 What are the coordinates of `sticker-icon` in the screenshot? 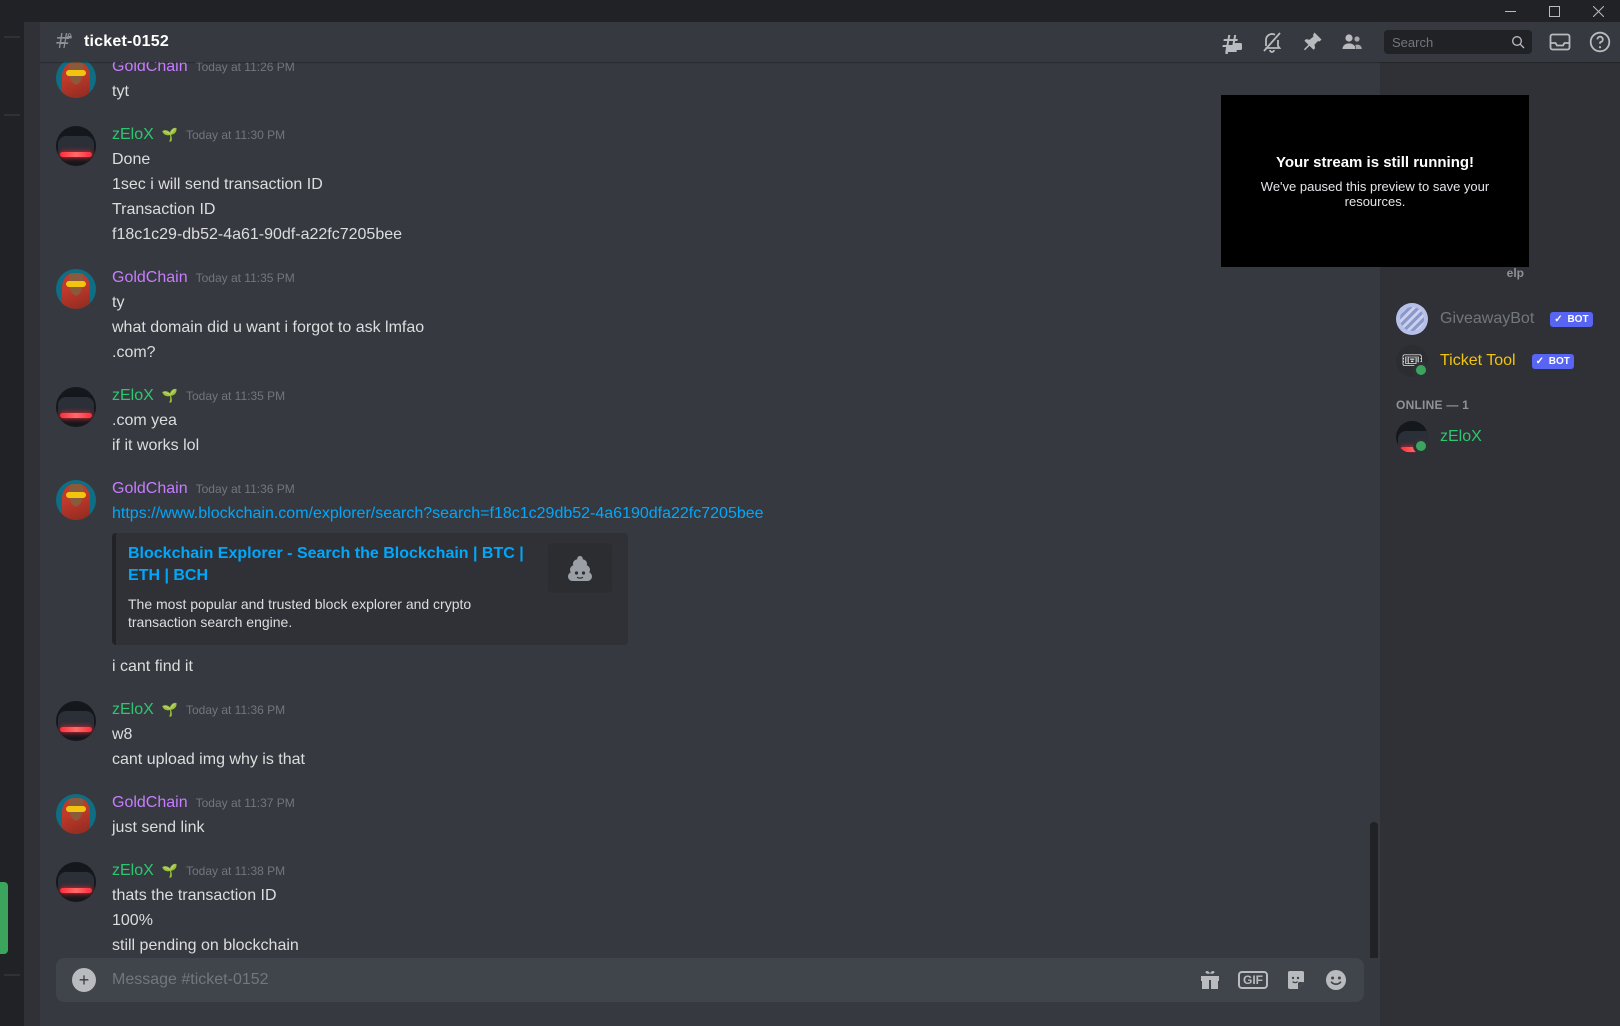 It's located at (1296, 980).